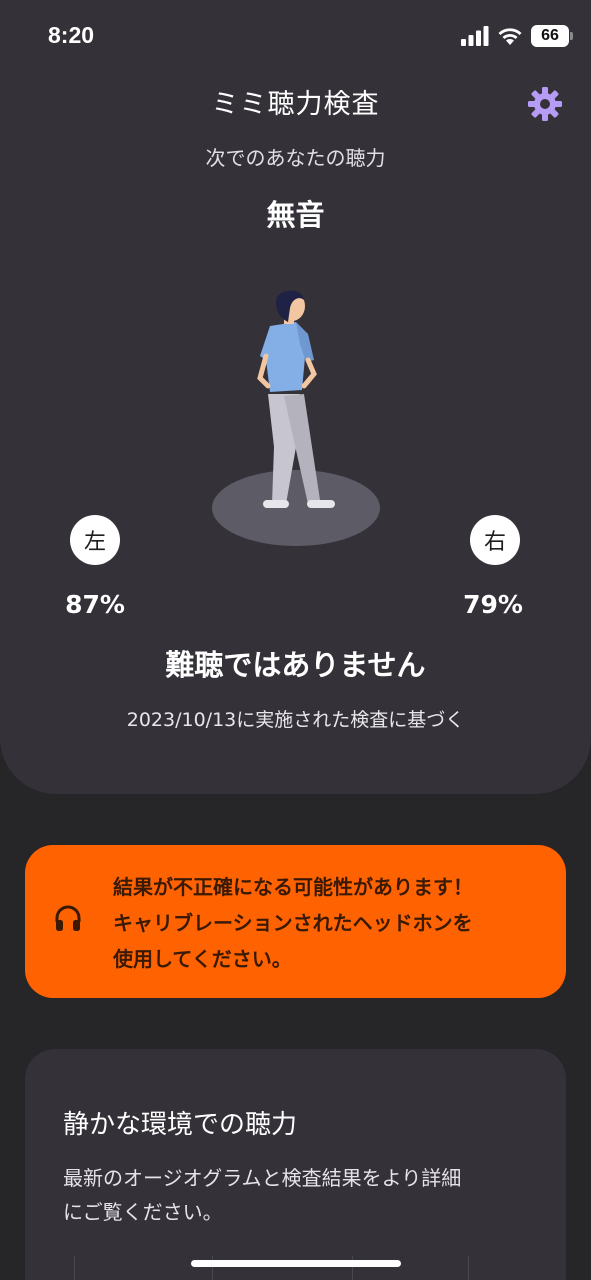  Describe the element at coordinates (143, 1212) in the screenshot. I see `card-desc-line: にご覧ください。` at that location.